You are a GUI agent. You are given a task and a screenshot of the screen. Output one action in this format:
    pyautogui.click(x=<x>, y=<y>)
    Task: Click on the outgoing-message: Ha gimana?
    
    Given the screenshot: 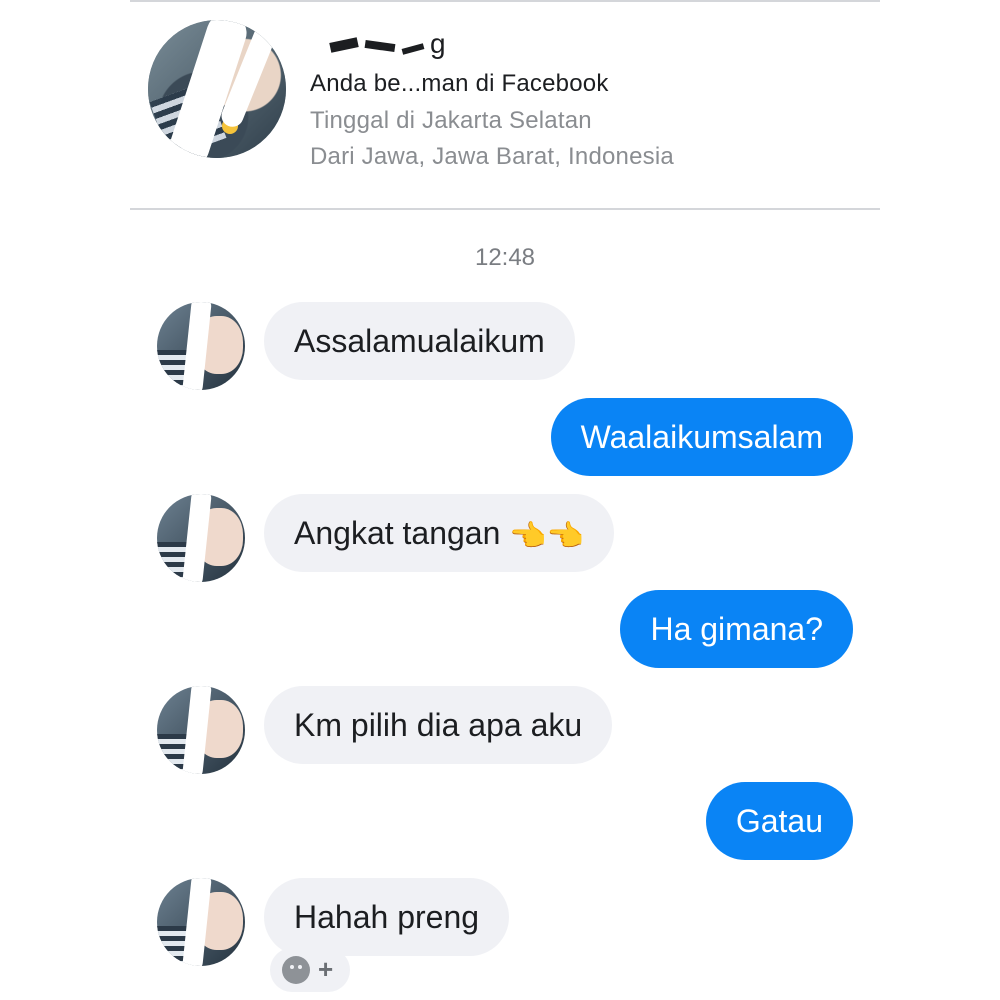 What is the action you would take?
    pyautogui.click(x=736, y=629)
    